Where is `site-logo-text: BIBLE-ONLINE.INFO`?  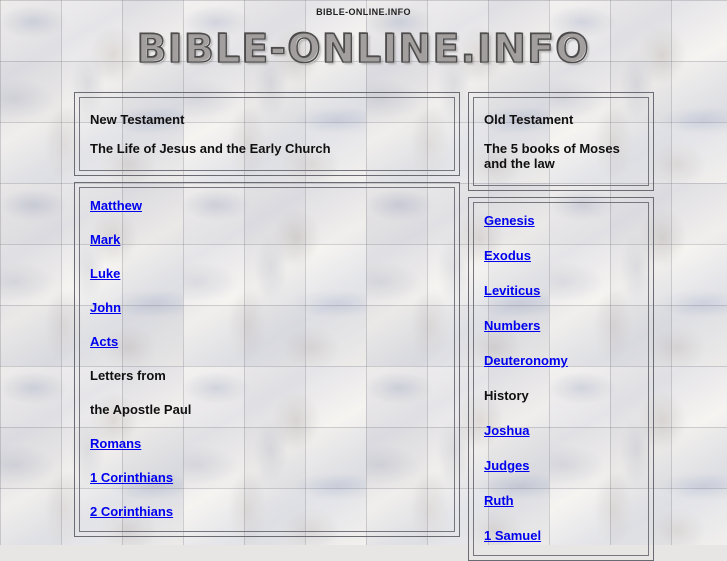
site-logo-text: BIBLE-ONLINE.INFO is located at coordinates (363, 49).